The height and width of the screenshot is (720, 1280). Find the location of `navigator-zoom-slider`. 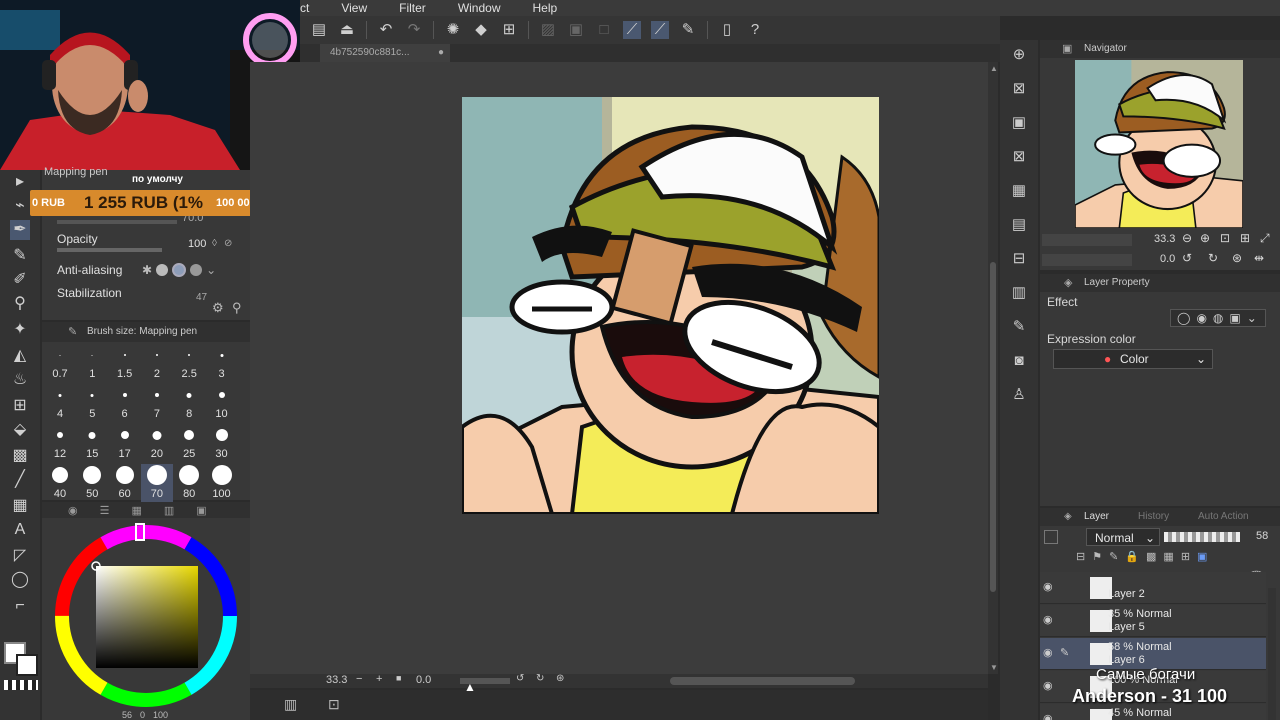

navigator-zoom-slider is located at coordinates (1087, 240).